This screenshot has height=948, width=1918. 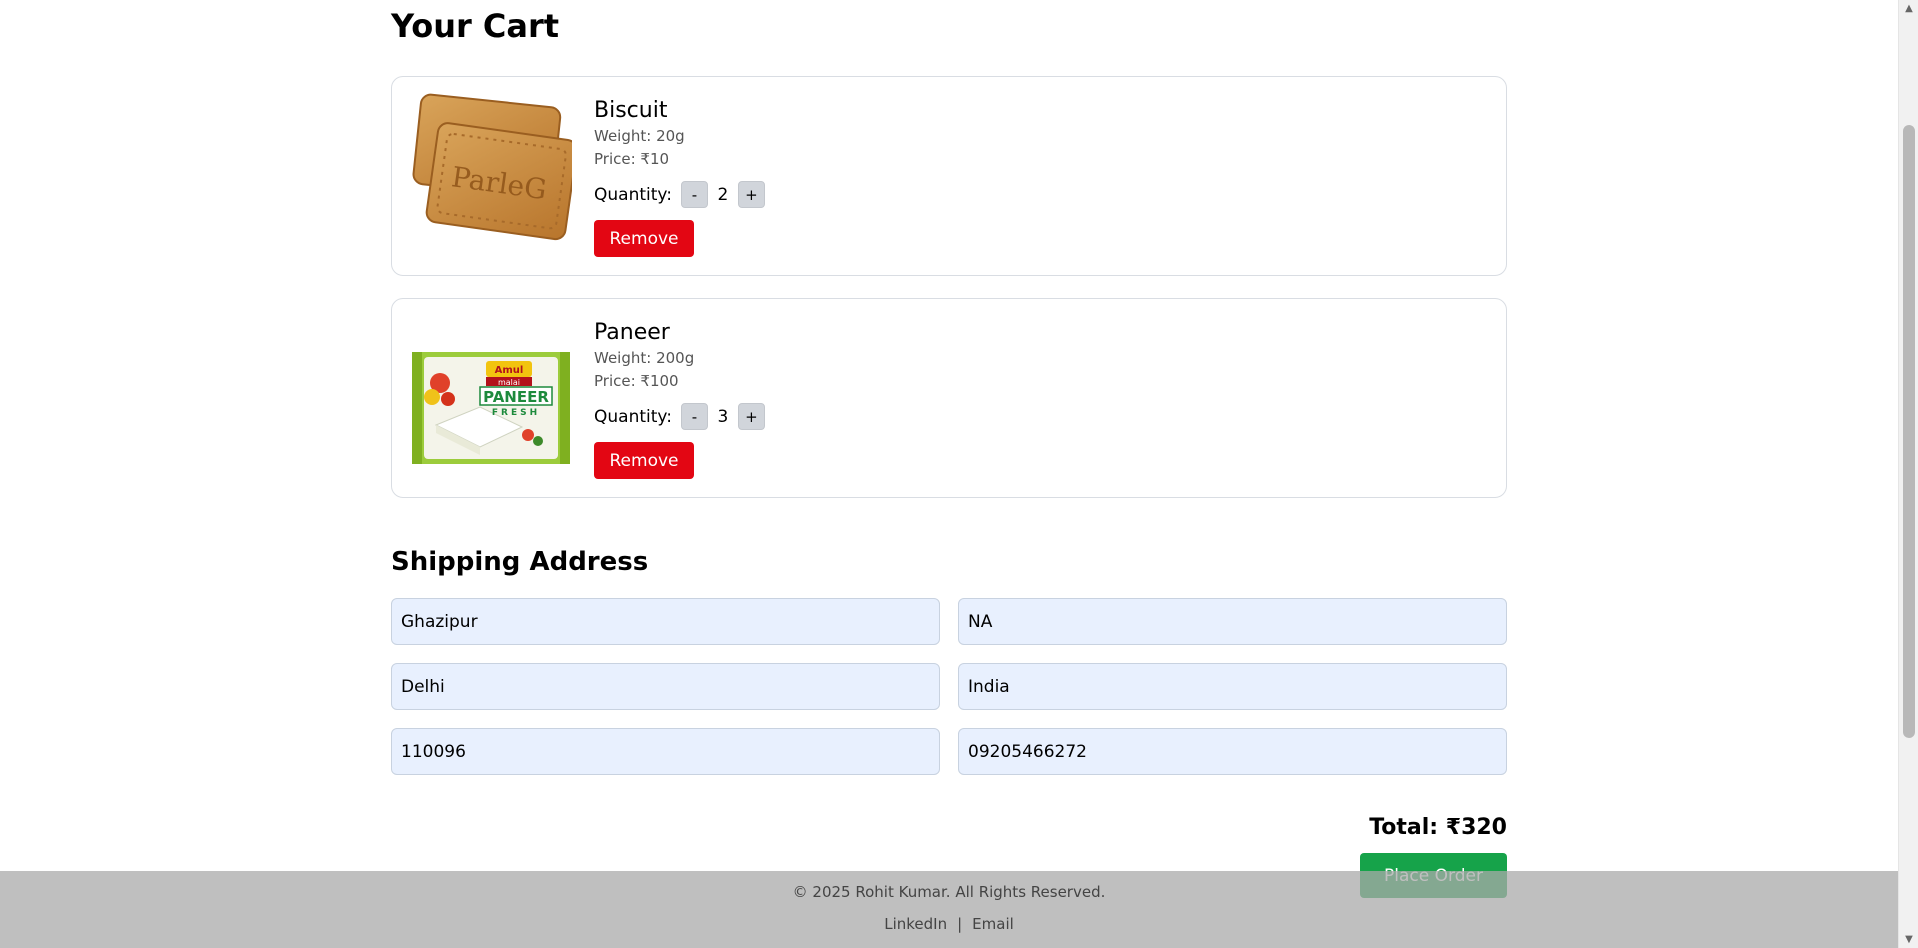 I want to click on item-weight: Weight: 200g, so click(x=644, y=358).